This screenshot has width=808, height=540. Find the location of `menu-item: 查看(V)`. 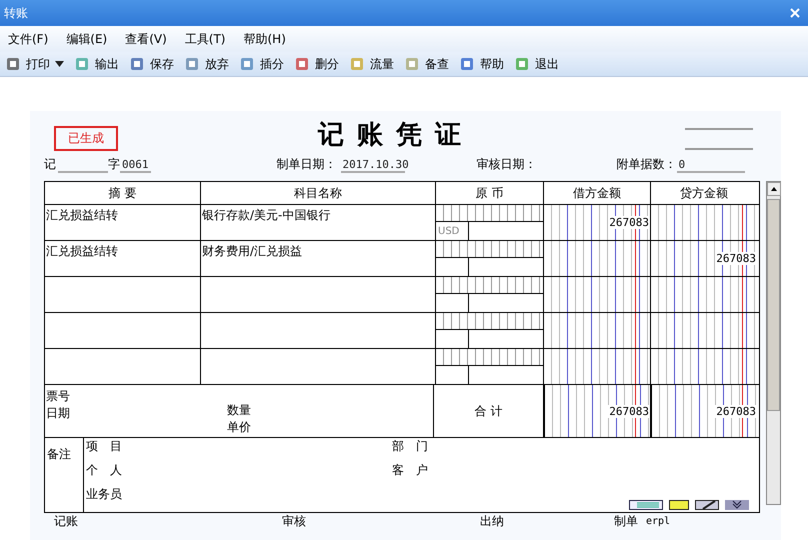

menu-item: 查看(V) is located at coordinates (146, 39).